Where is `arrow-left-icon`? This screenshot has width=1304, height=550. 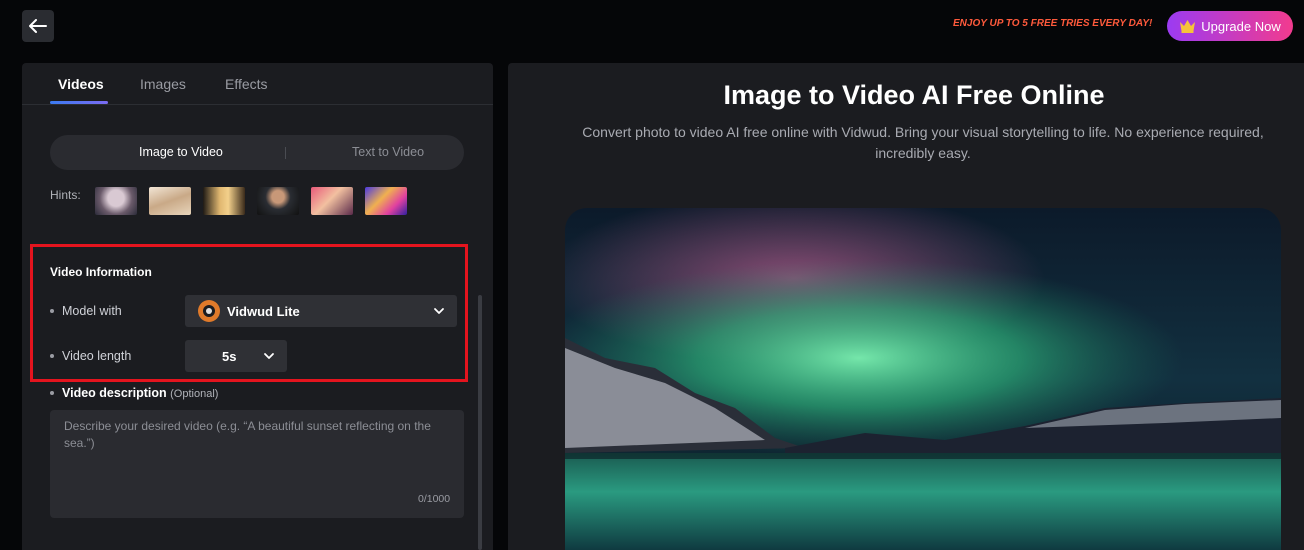
arrow-left-icon is located at coordinates (38, 26).